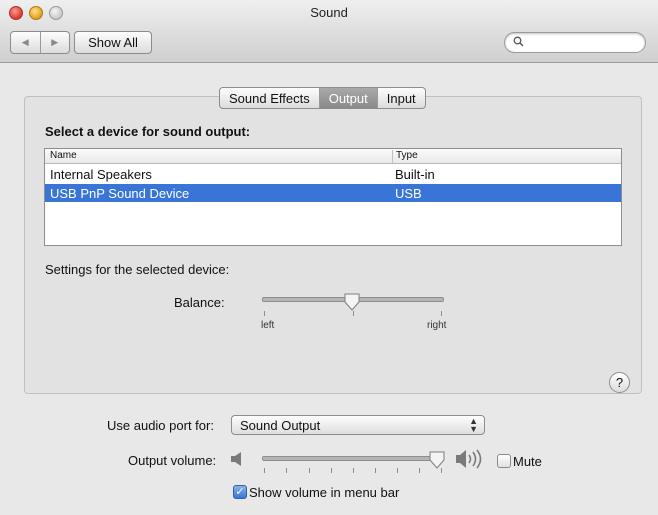 Image resolution: width=658 pixels, height=515 pixels. What do you see at coordinates (172, 460) in the screenshot?
I see `output-volume-label: Output volume:` at bounding box center [172, 460].